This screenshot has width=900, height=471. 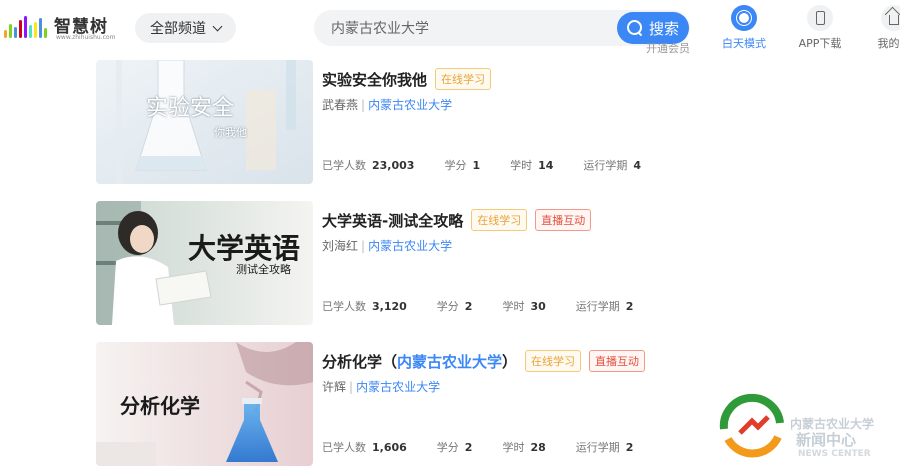 I want to click on course-stats: 已学人数 3,120 学分 2 学时 30 运行学期 2, so click(x=492, y=306).